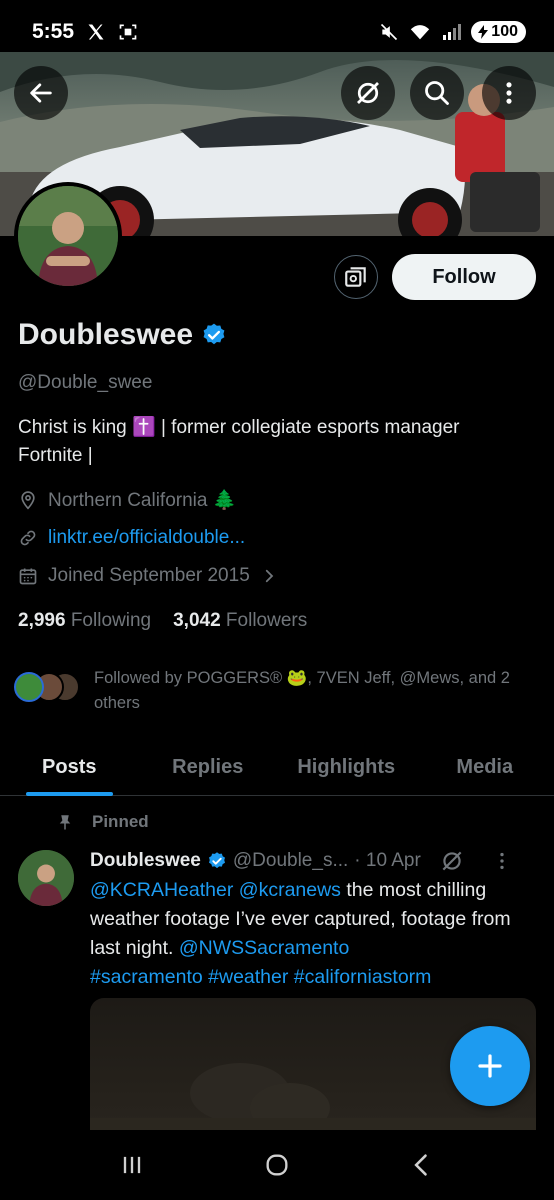 The height and width of the screenshot is (1200, 554). I want to click on followers-label: Followers, so click(266, 620).